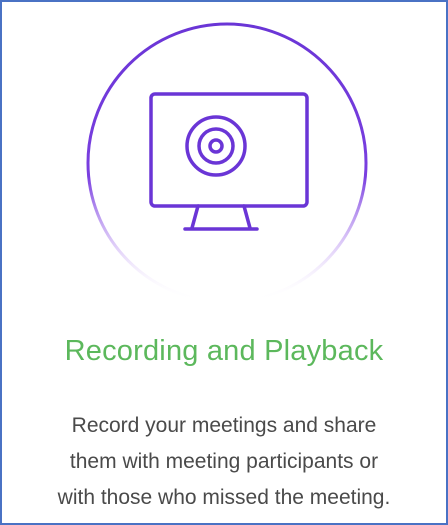 This screenshot has width=448, height=525. What do you see at coordinates (224, 497) in the screenshot?
I see `description-line: with those who missed the meeting.` at bounding box center [224, 497].